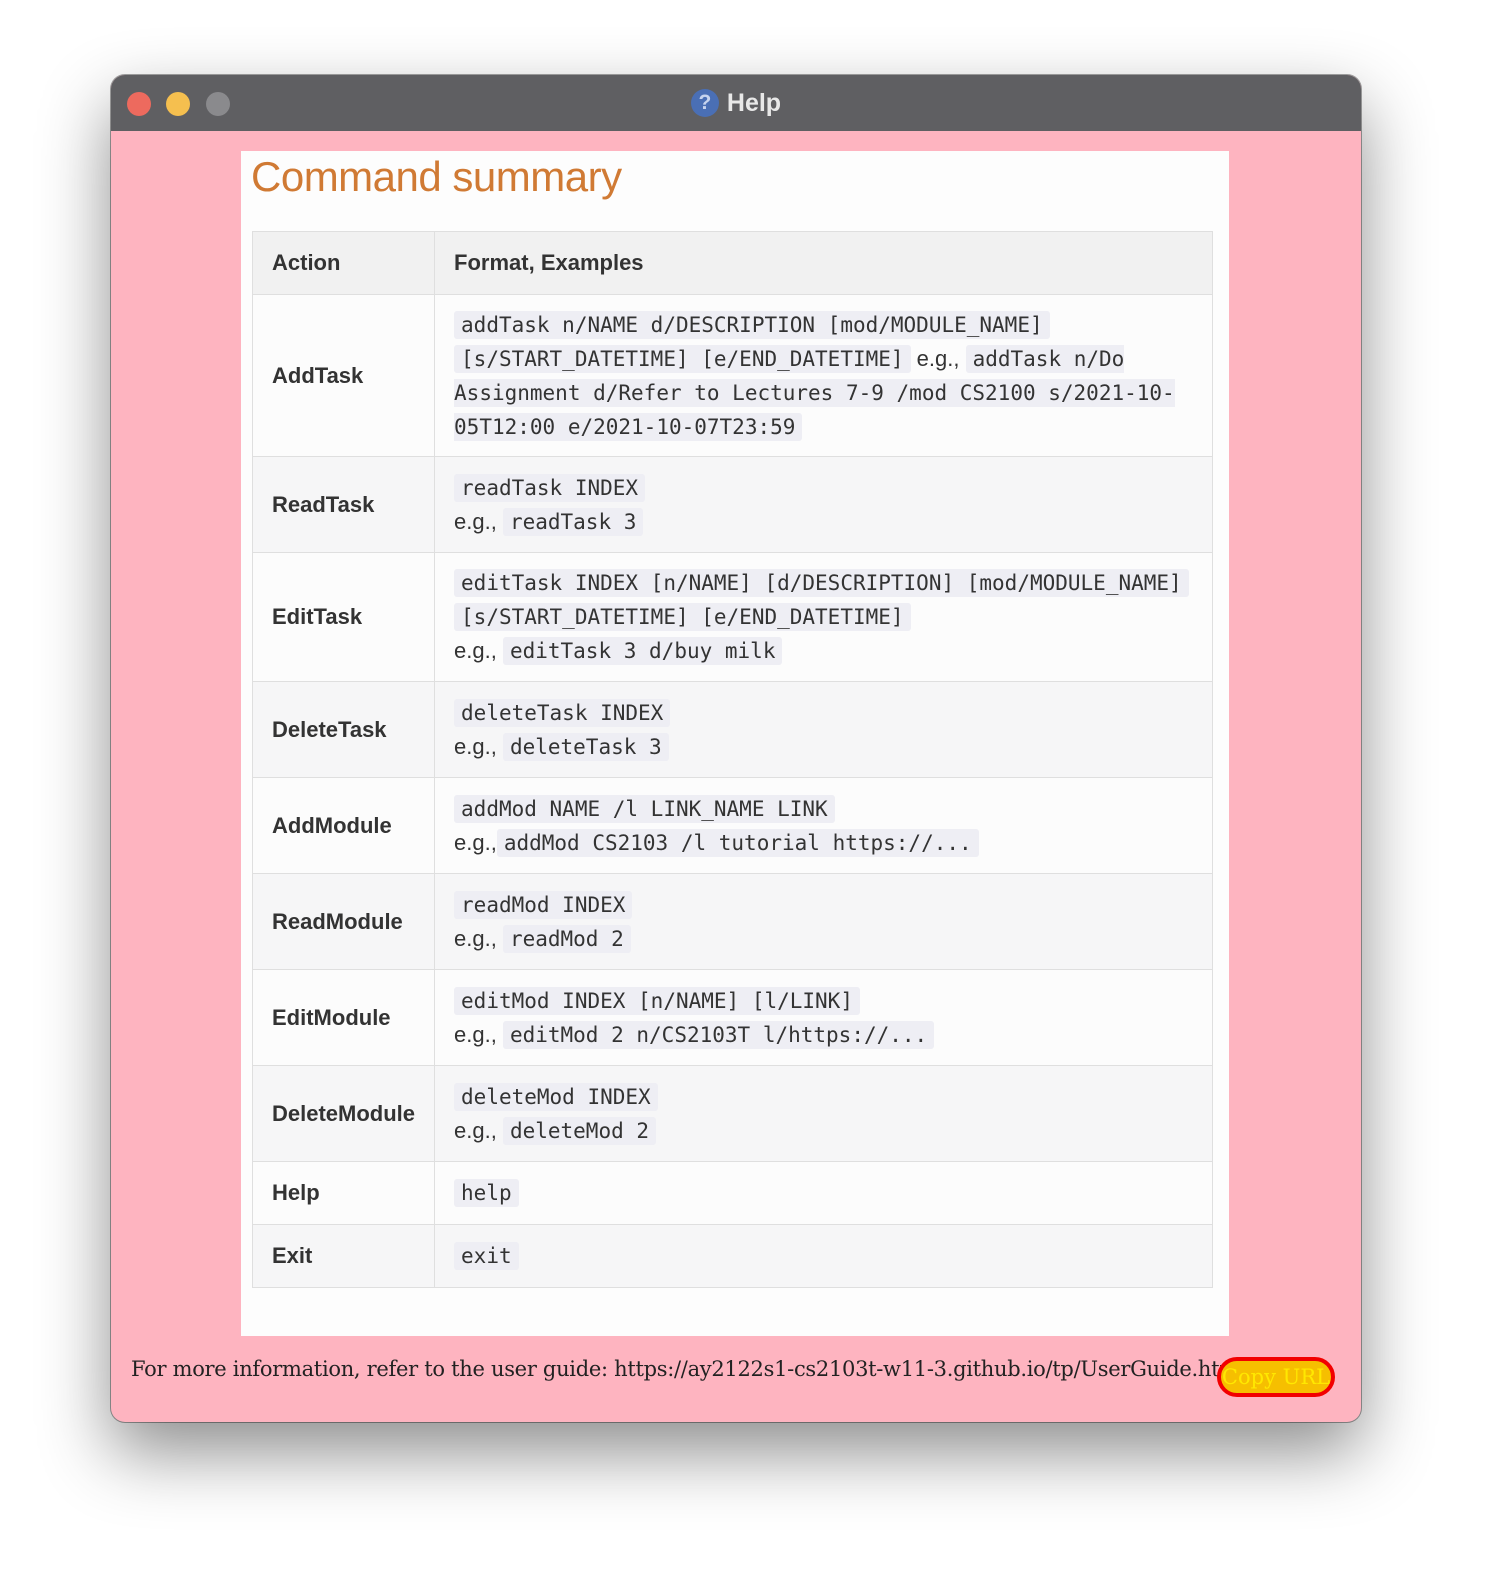  I want to click on action-cell: ReadTask, so click(343, 504).